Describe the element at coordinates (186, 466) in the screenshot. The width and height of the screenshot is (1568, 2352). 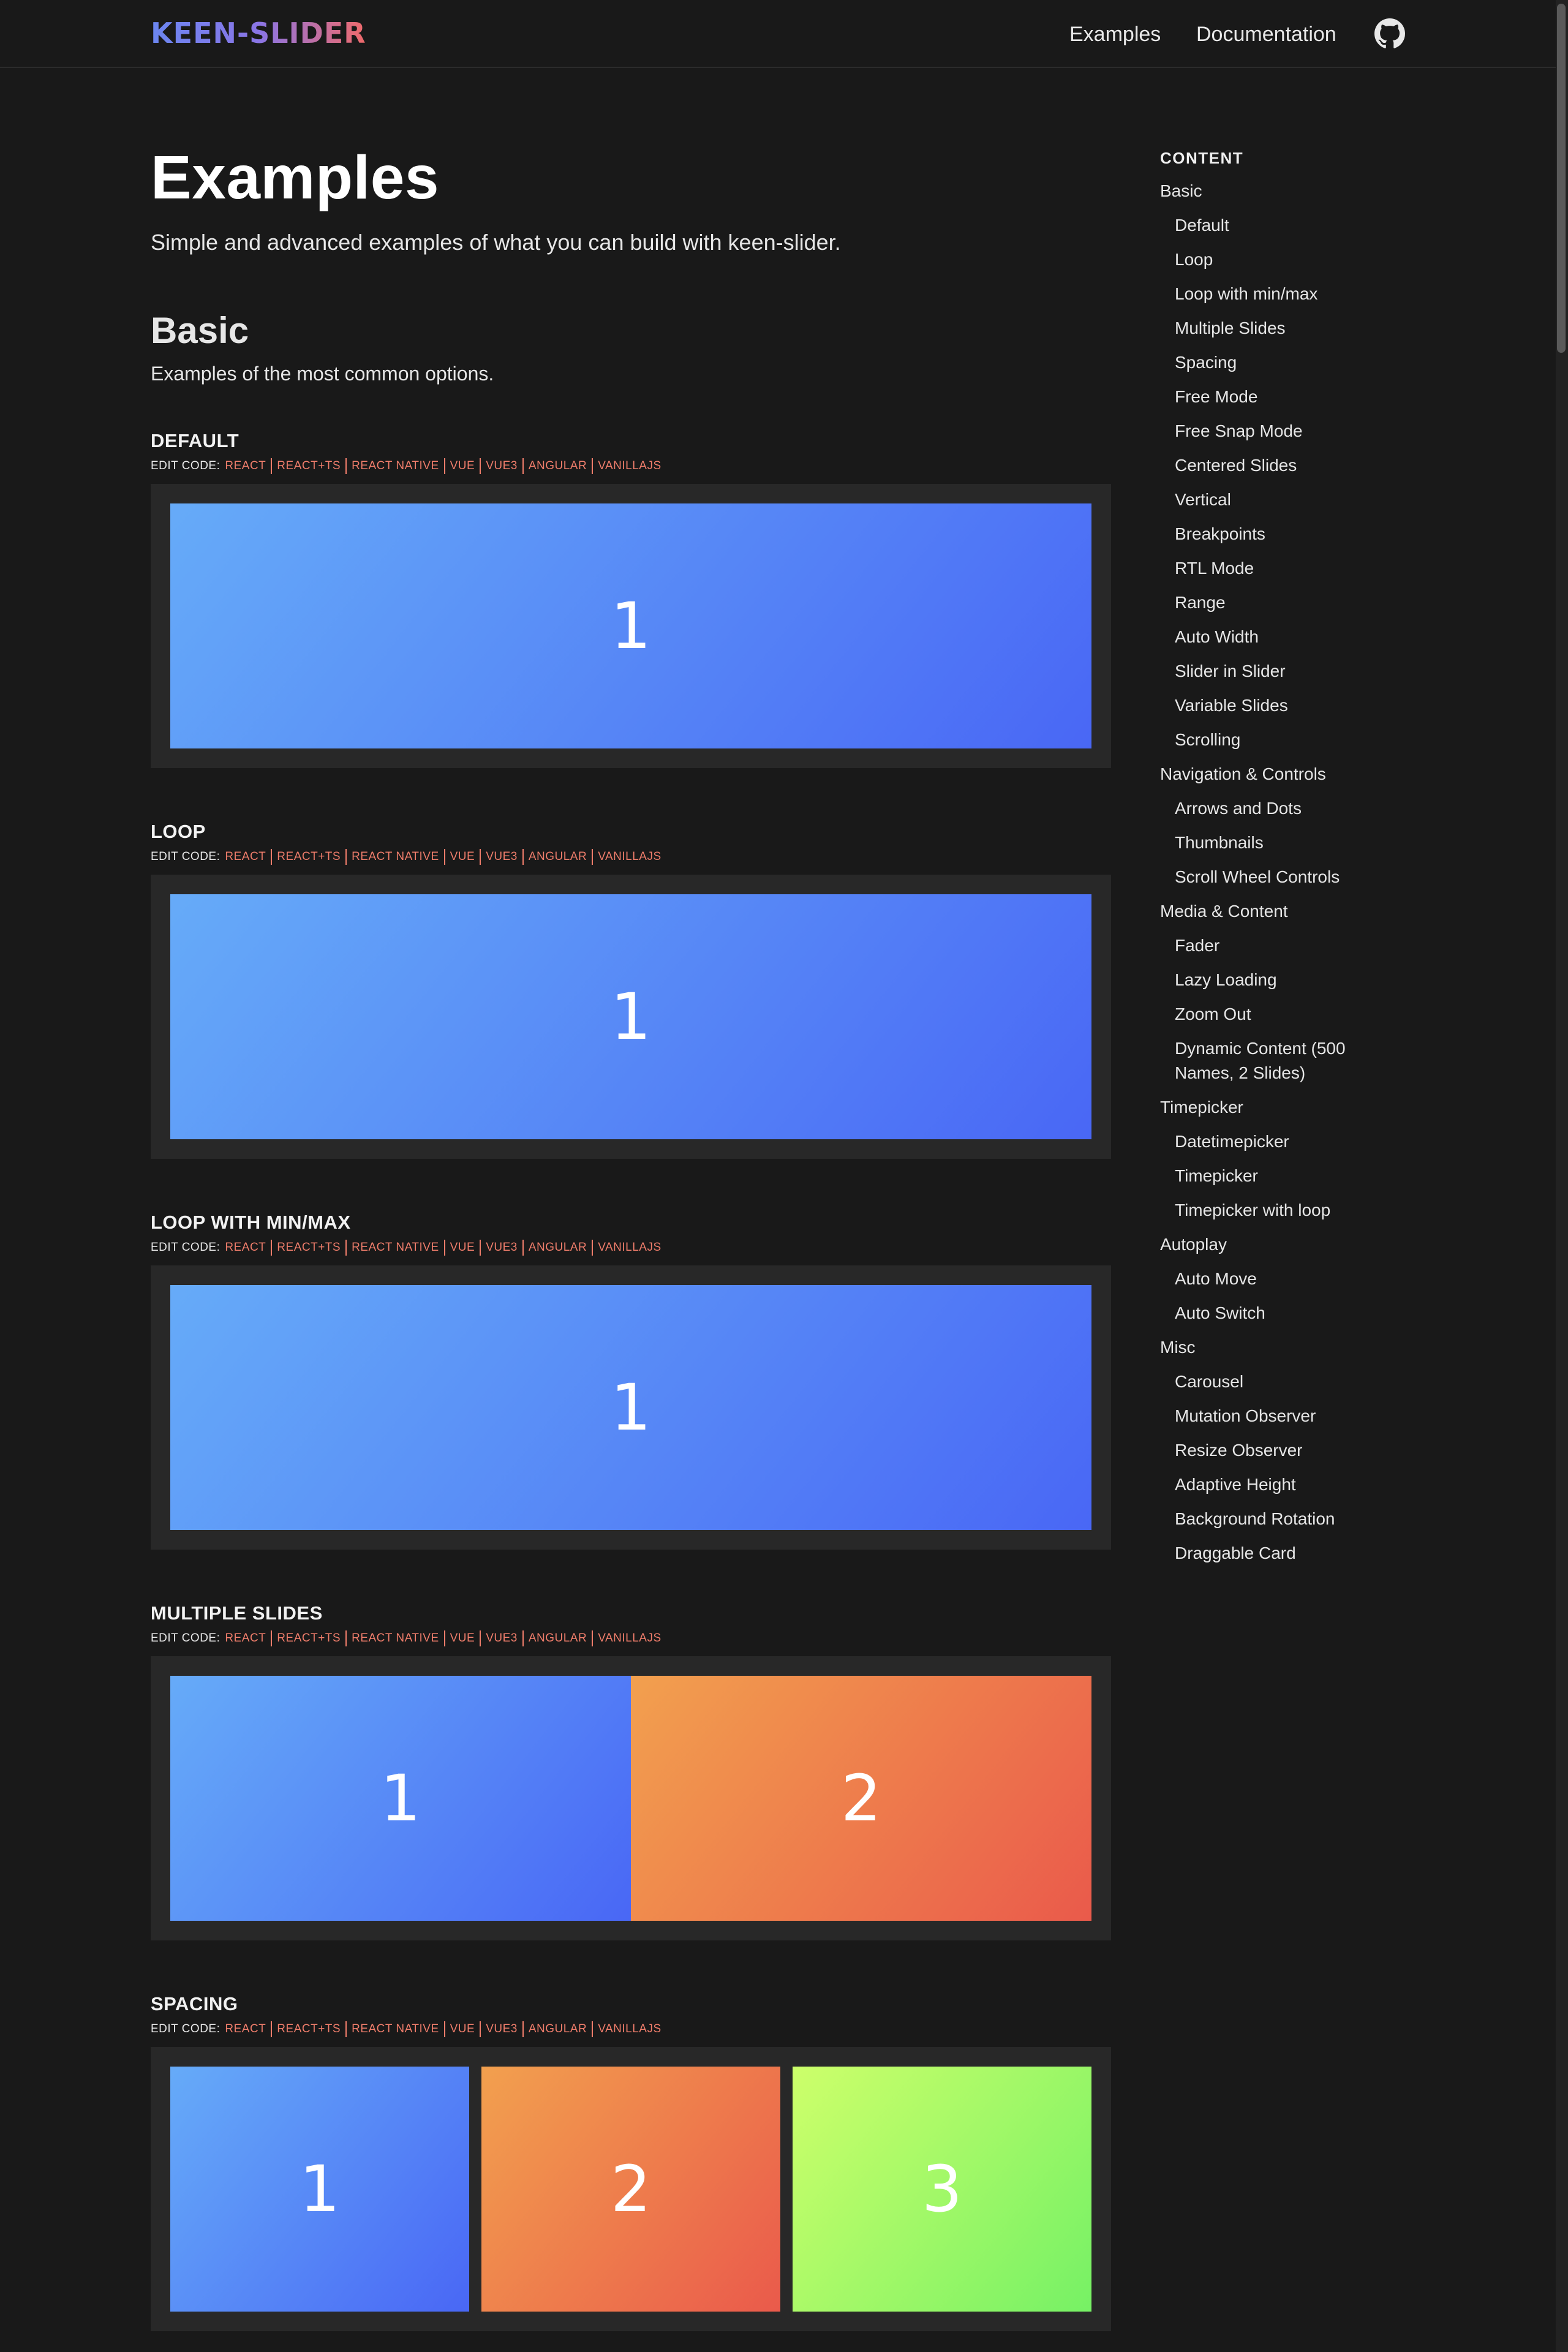
I see `edit-code-label: EDIT CODE:` at that location.